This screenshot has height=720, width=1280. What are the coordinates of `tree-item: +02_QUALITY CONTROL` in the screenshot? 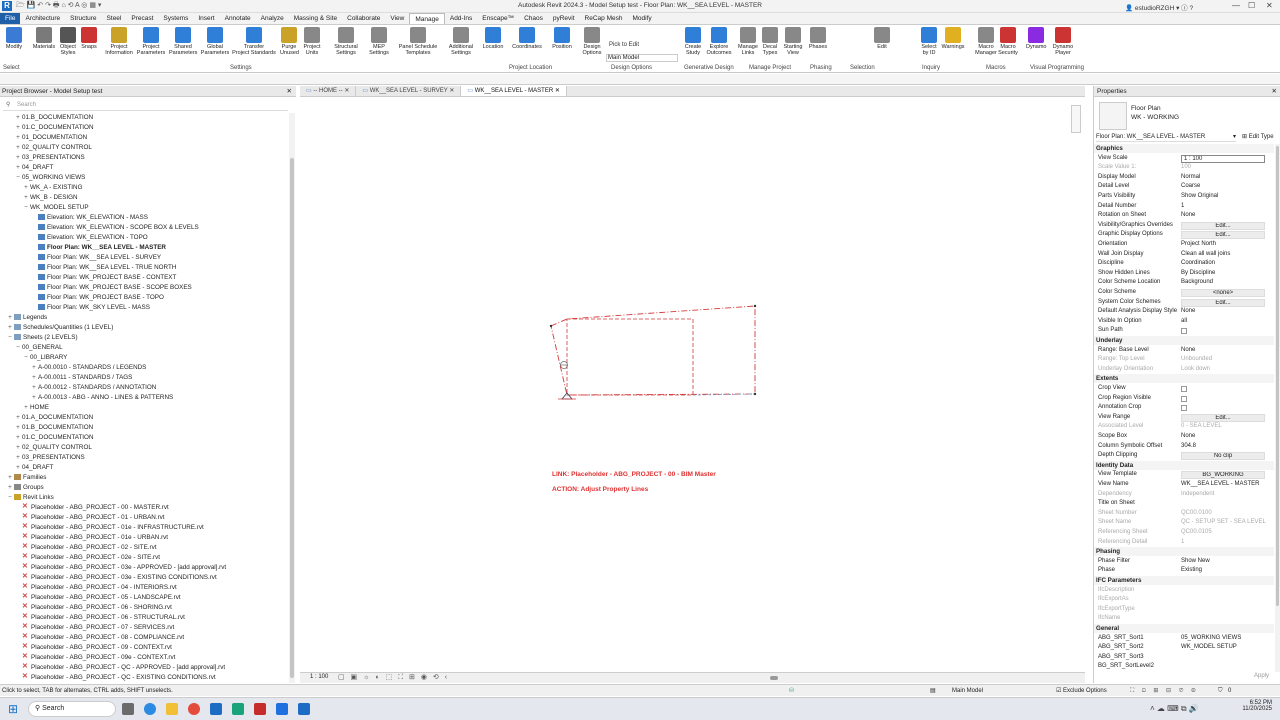 It's located at (144, 148).